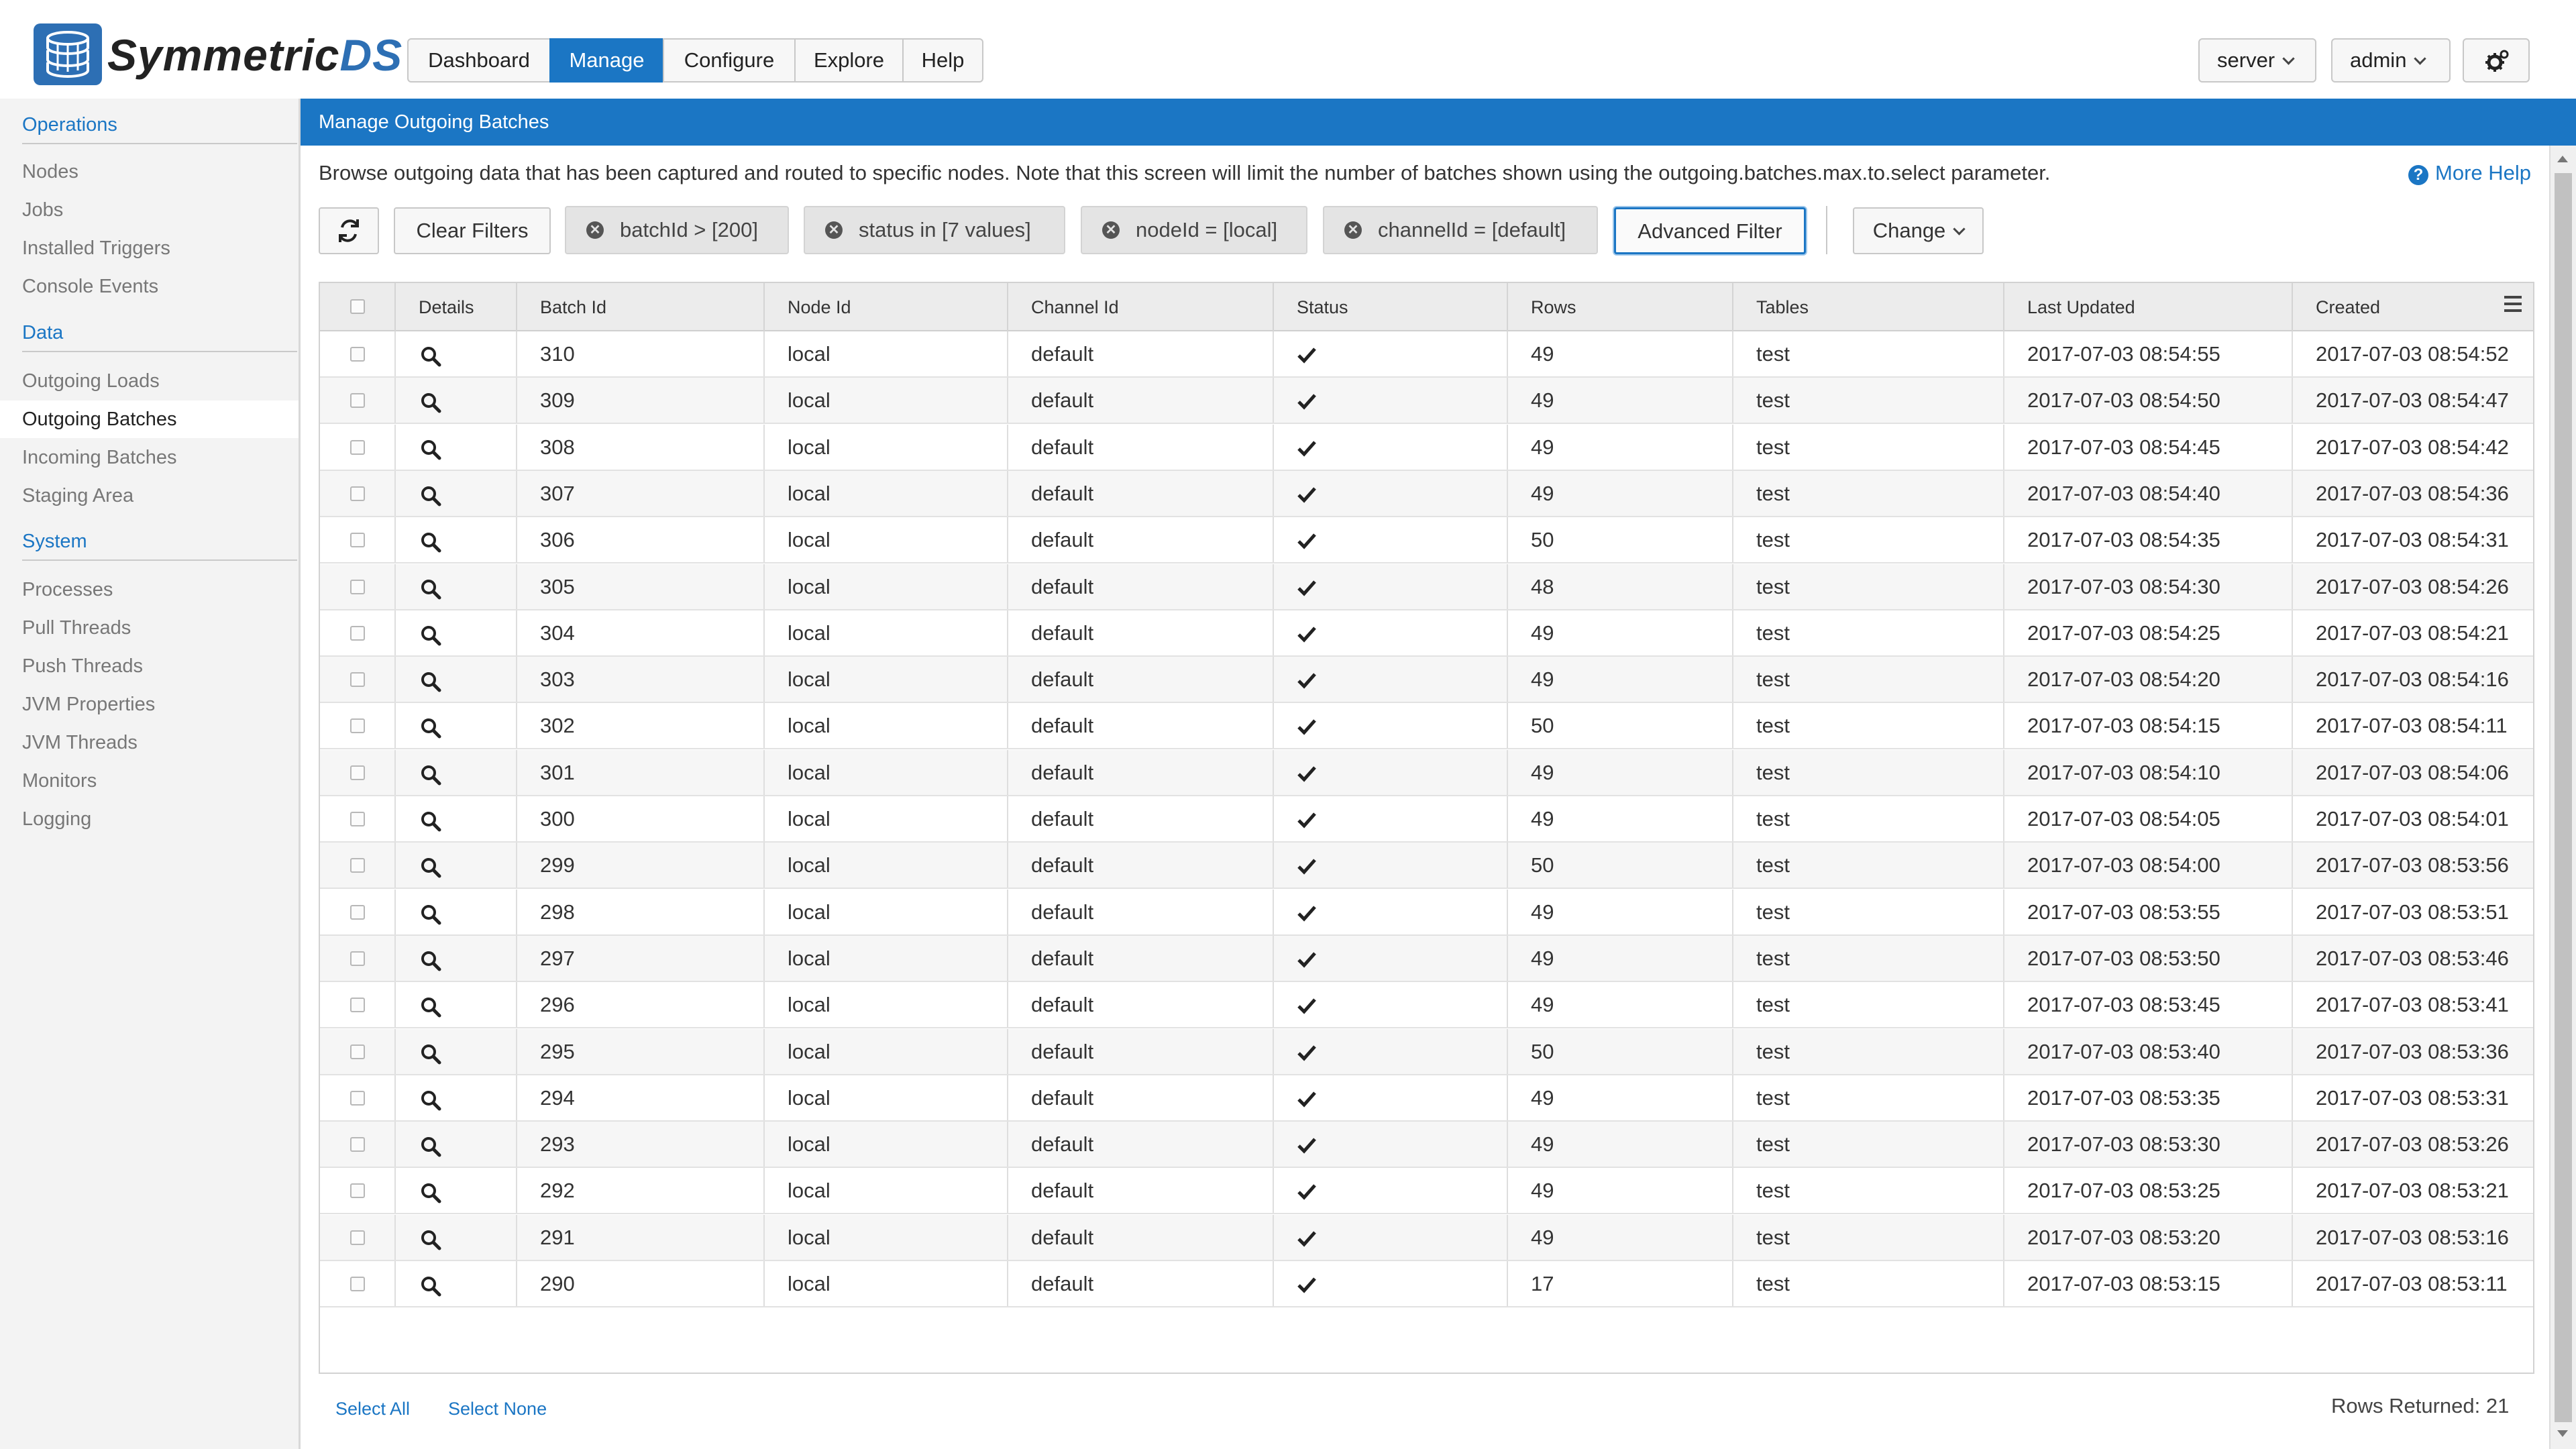 The width and height of the screenshot is (2576, 1449). I want to click on sidebar-item-push-threads: Push Threads, so click(82, 666).